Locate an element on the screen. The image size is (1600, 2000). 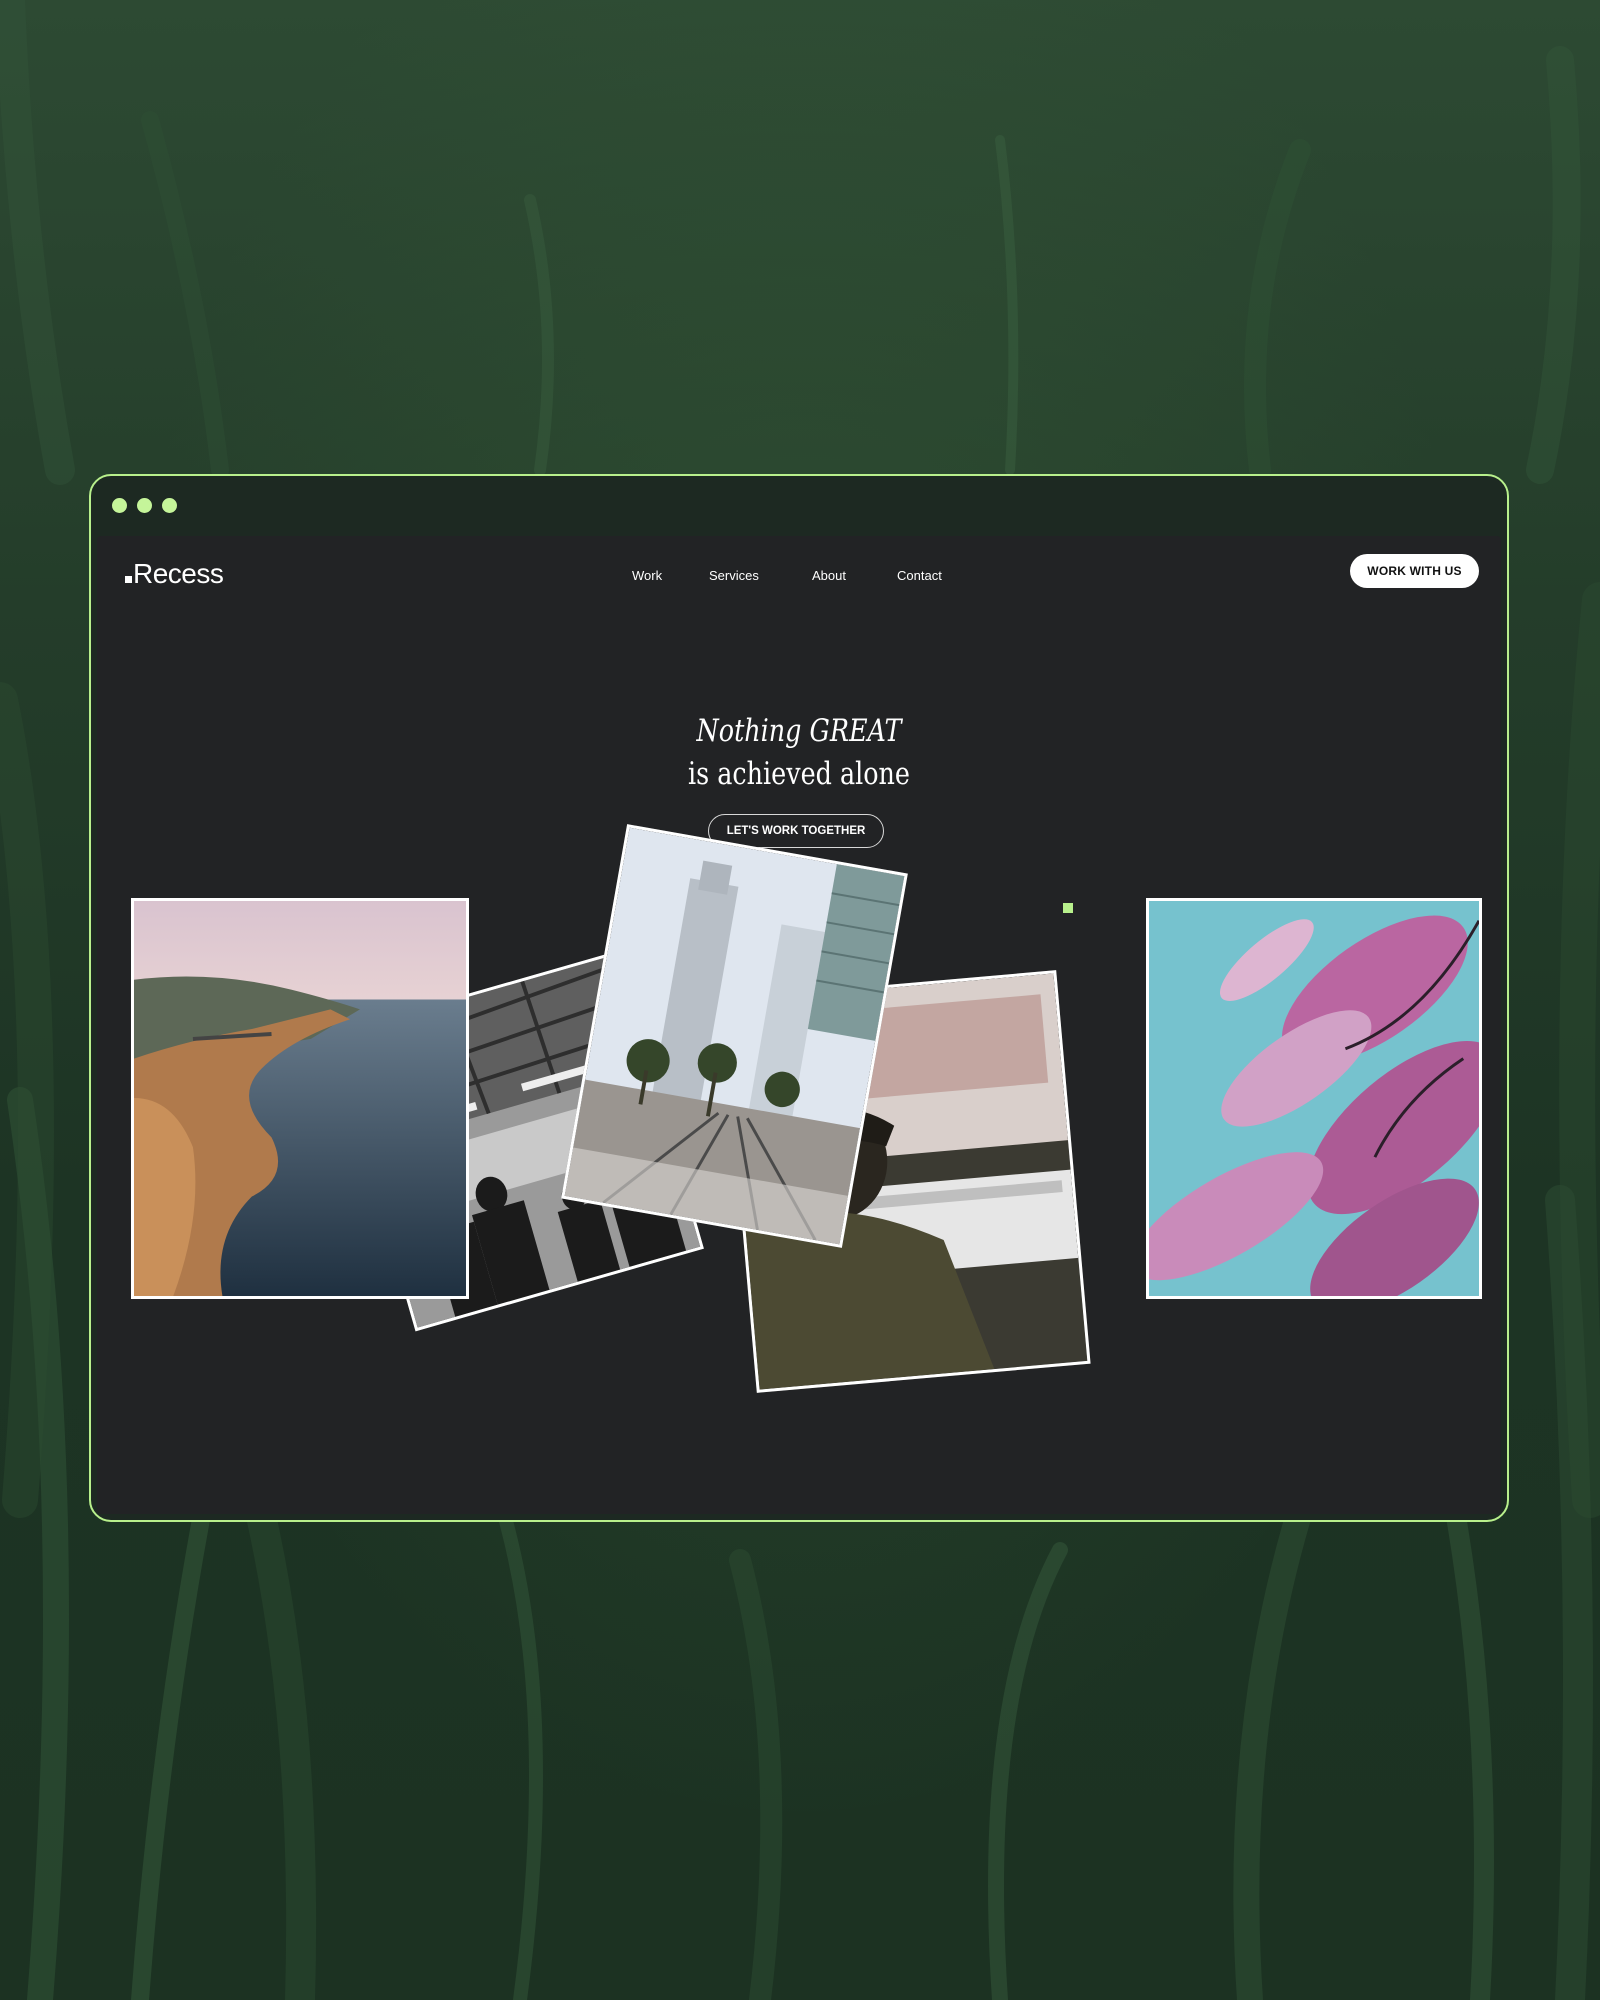
nav-contact: Contact is located at coordinates (919, 575).